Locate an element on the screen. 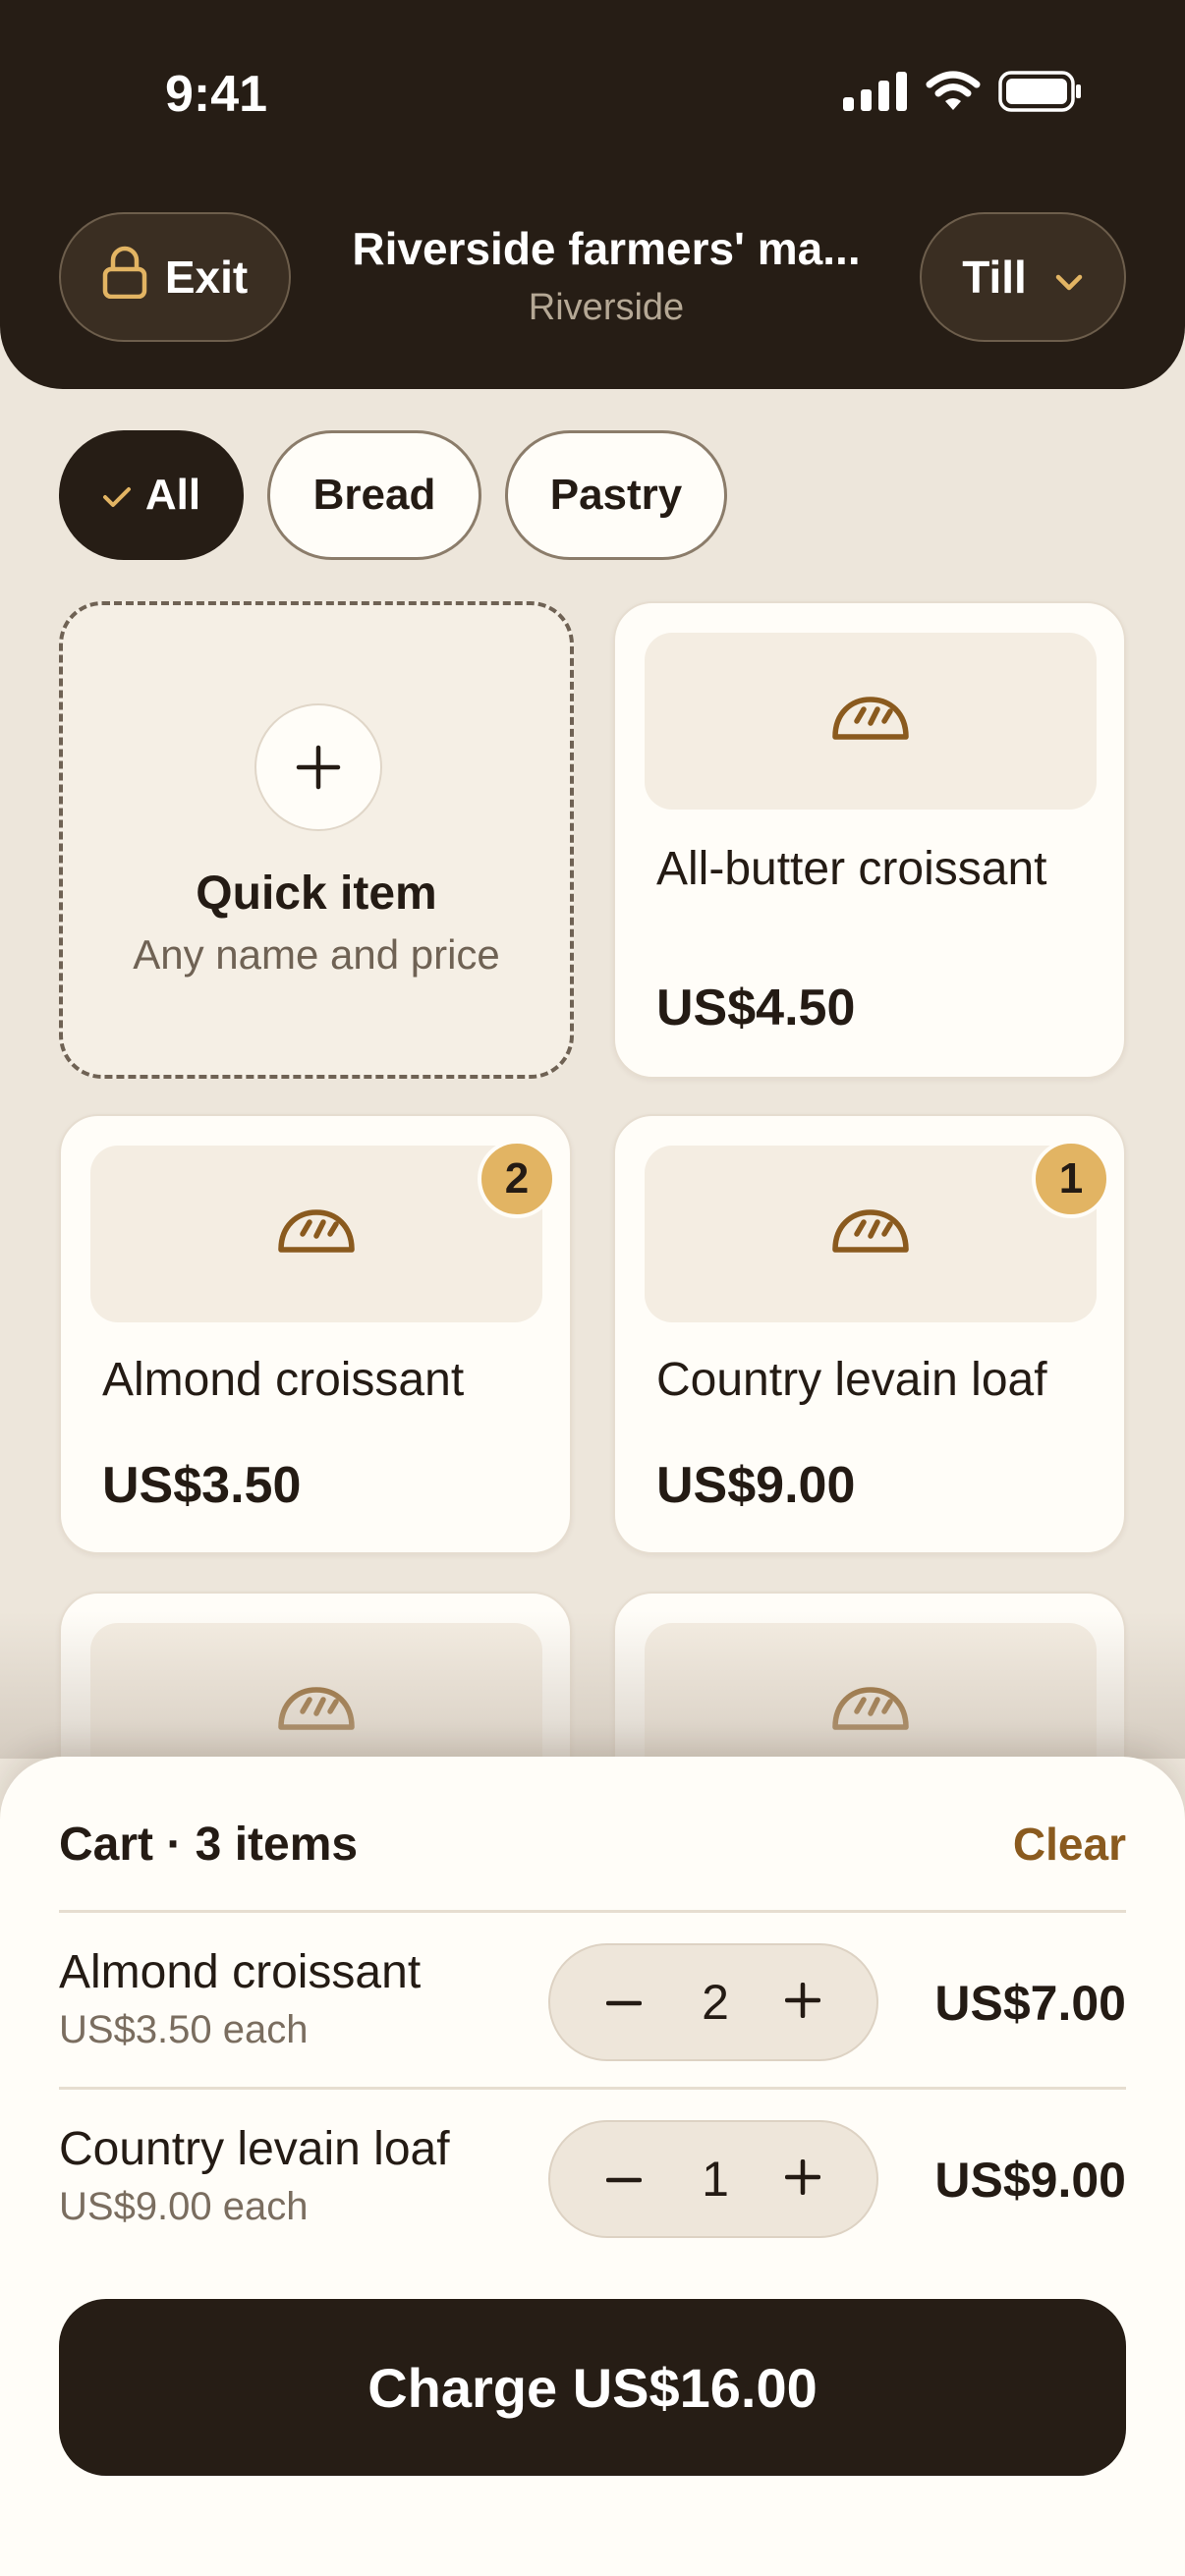 The height and width of the screenshot is (2576, 1185). clear-cart-button: Clear is located at coordinates (1069, 1844).